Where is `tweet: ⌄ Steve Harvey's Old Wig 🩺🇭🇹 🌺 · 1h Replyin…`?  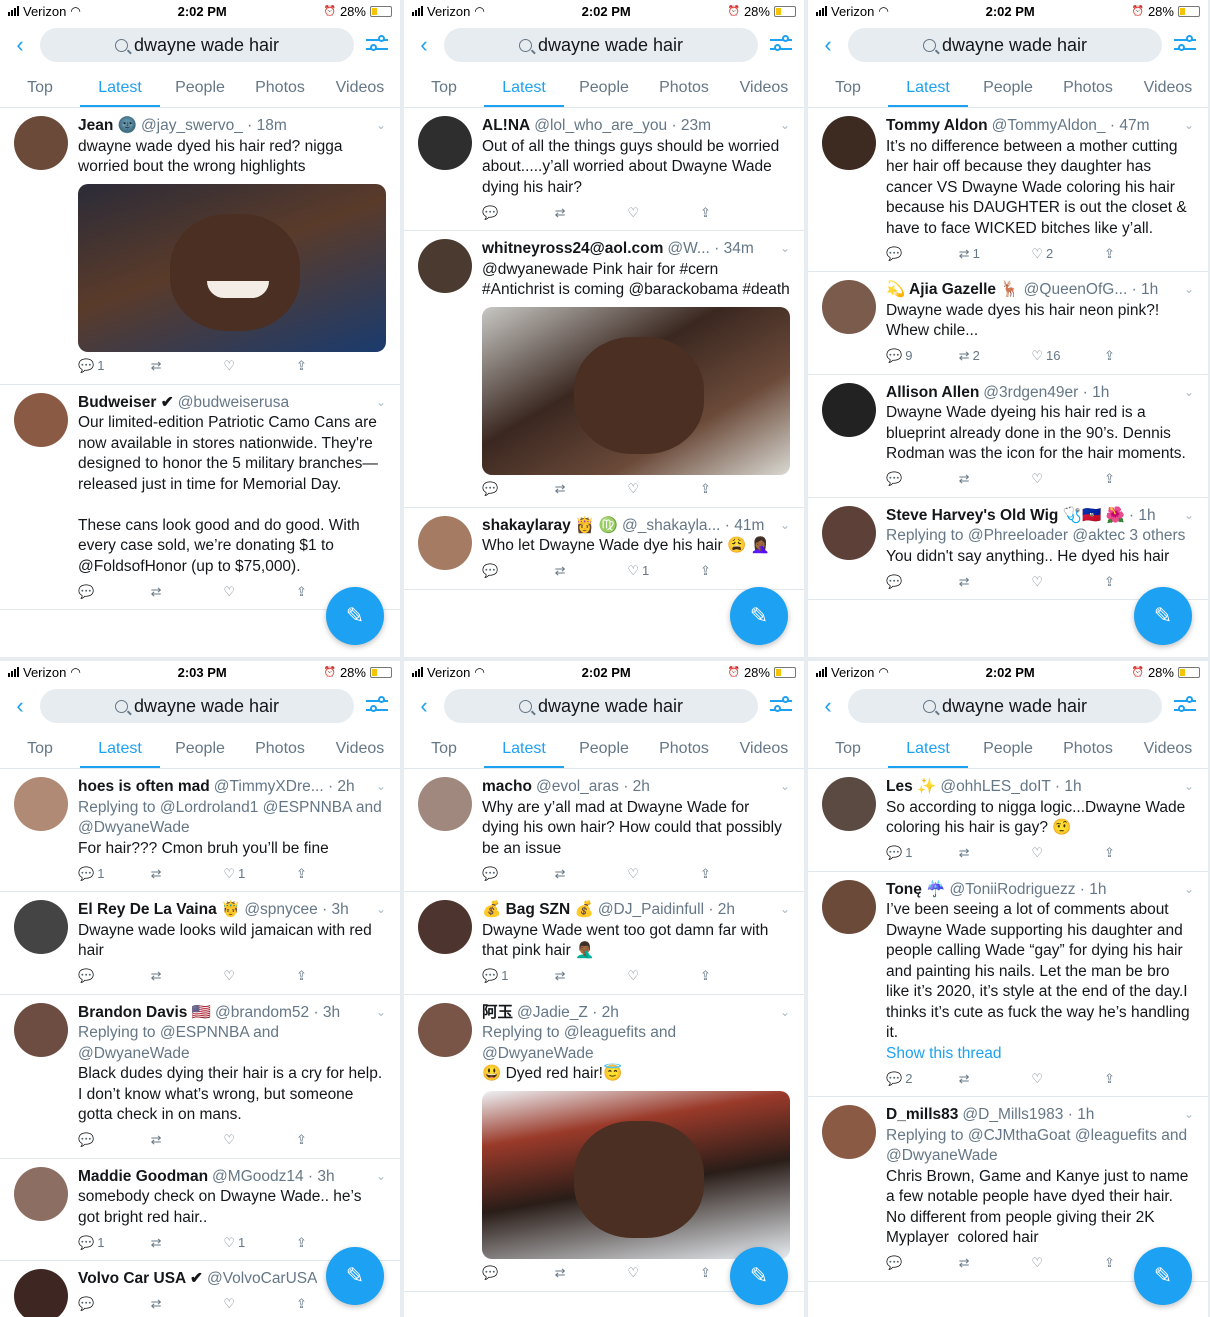
tweet: ⌄ Steve Harvey's Old Wig 🩺🇭🇹 🌺 · 1h Replyin… is located at coordinates (1008, 549).